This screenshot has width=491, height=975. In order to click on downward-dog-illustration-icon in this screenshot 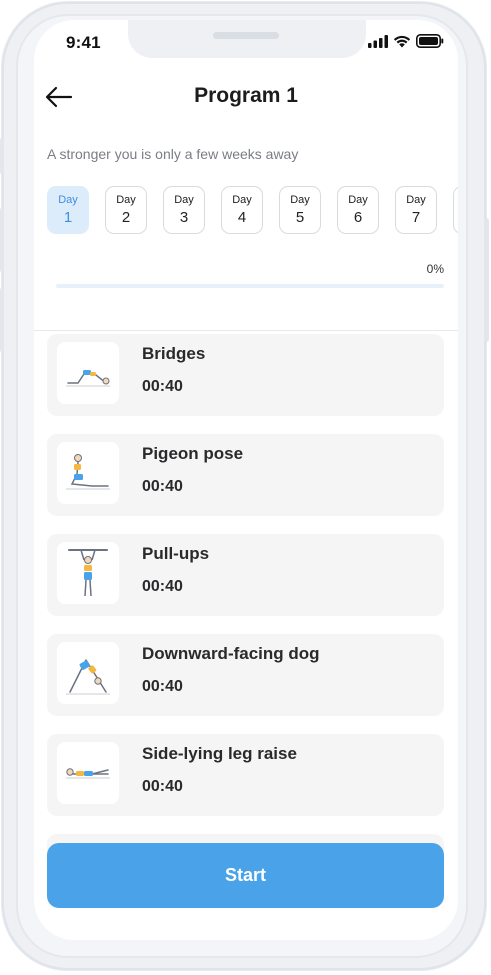, I will do `click(88, 673)`.